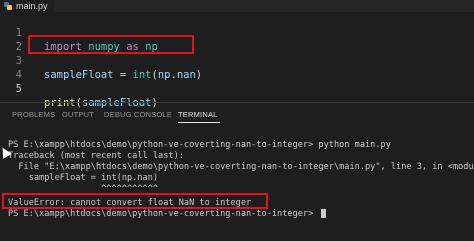 This screenshot has height=241, width=474. Describe the element at coordinates (101, 60) in the screenshot. I see `code-line-3: 3 sampleFloat = int(np.nan)` at that location.